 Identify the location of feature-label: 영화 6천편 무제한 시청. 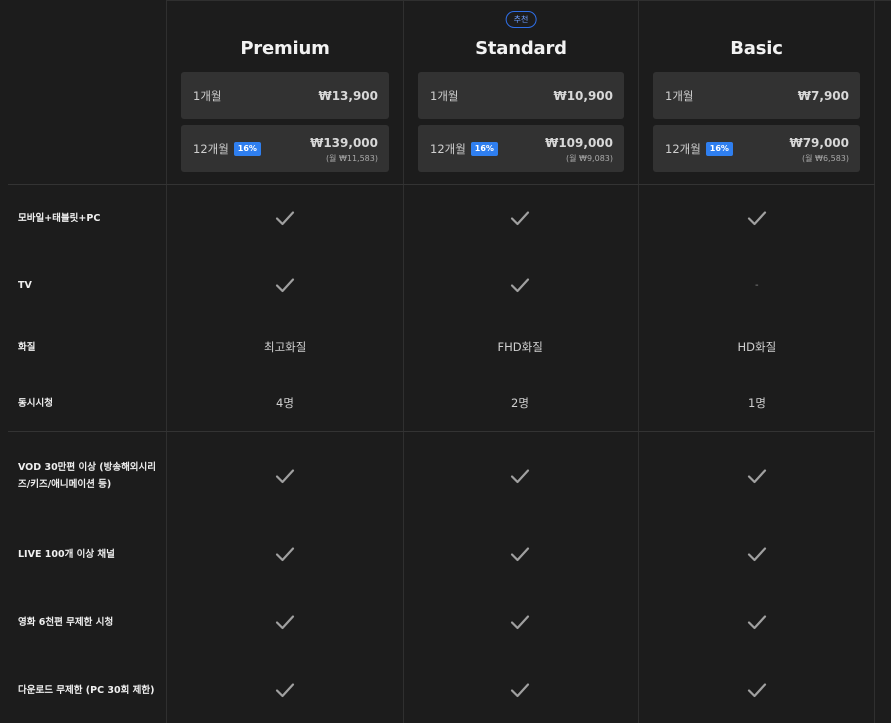
(66, 622).